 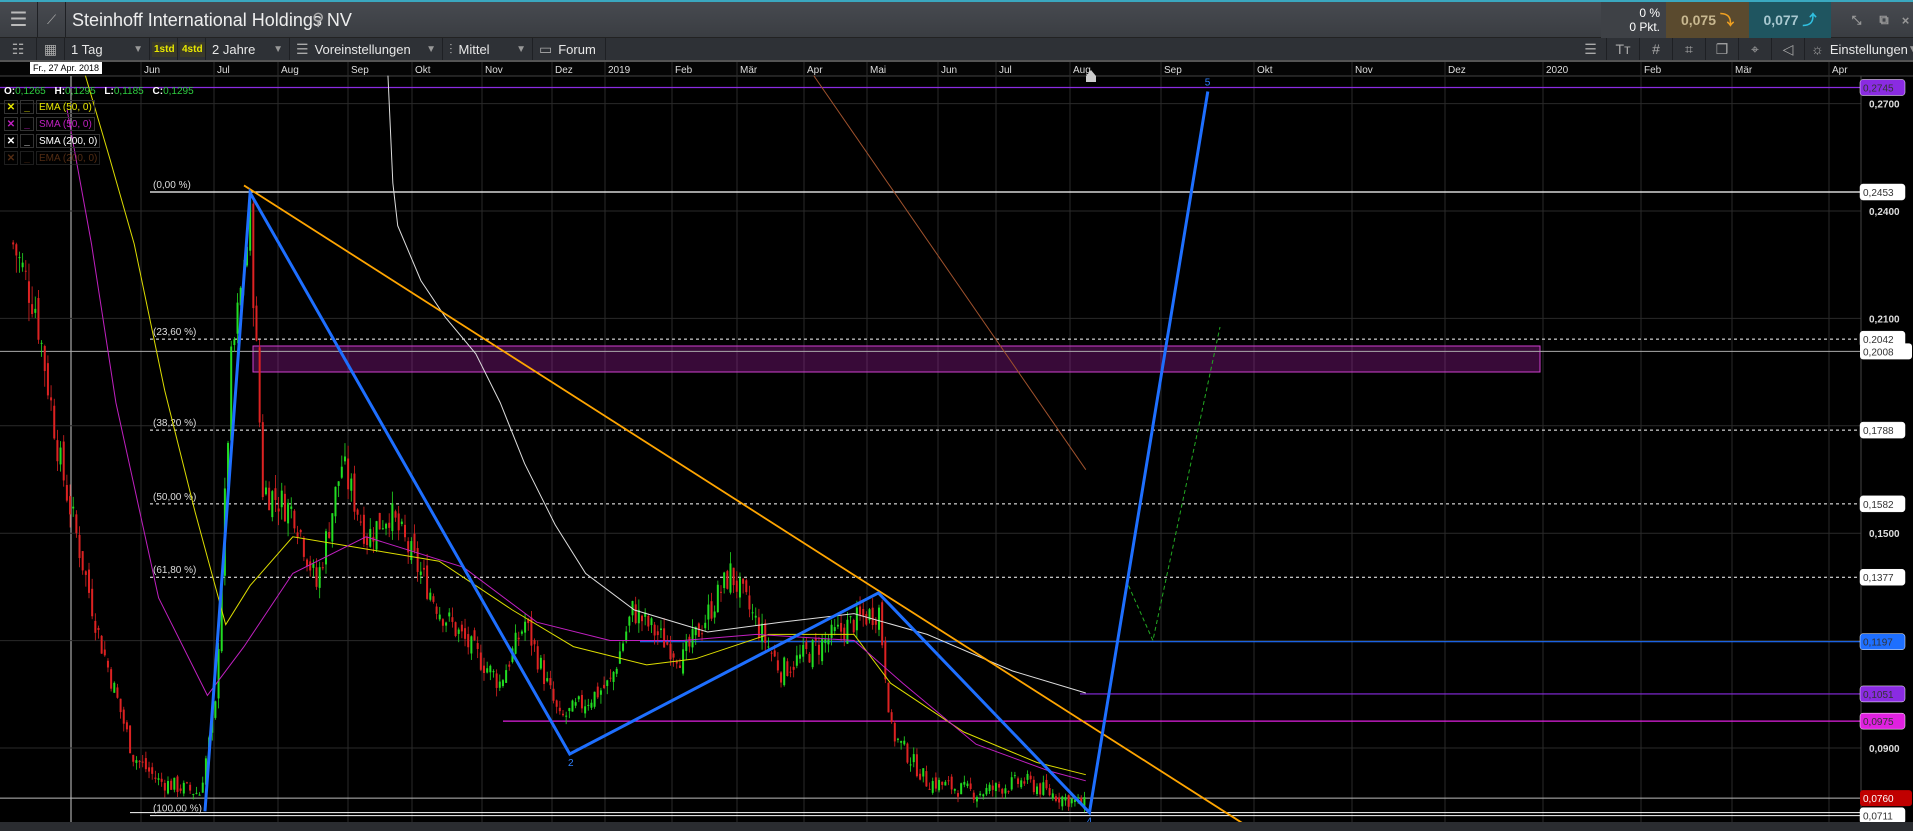 What do you see at coordinates (248, 49) in the screenshot?
I see `range-select: 2 Jahre ▼` at bounding box center [248, 49].